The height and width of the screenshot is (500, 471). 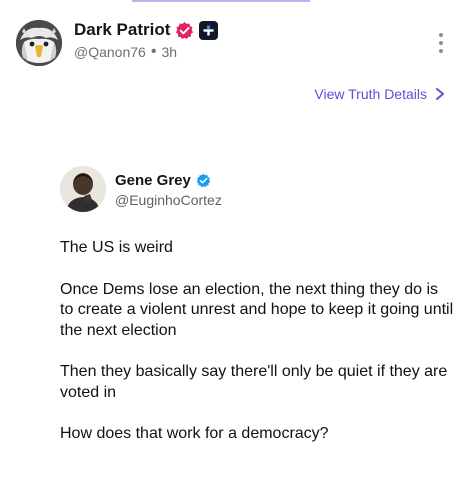 I want to click on quoted-author-avatar, so click(x=83, y=189).